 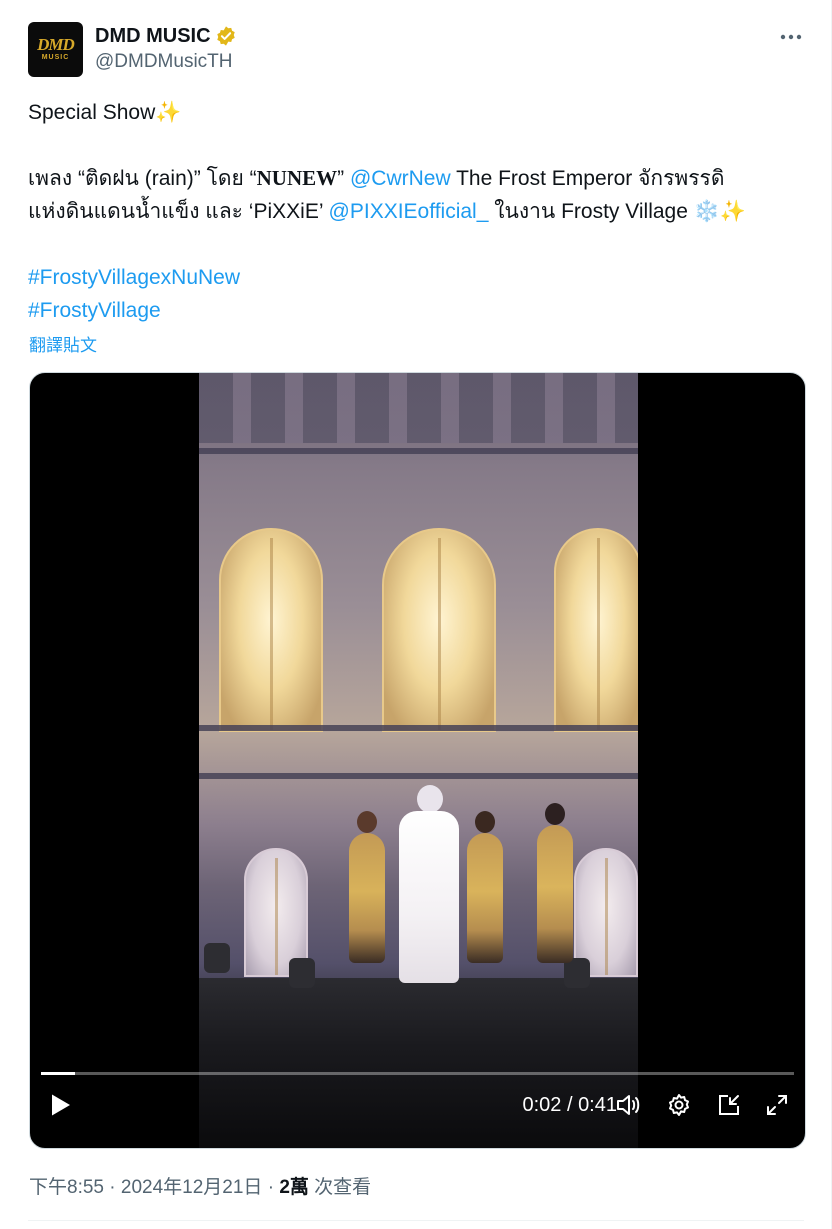 What do you see at coordinates (400, 178) in the screenshot?
I see `mention-cwrnew: @CwrNew` at bounding box center [400, 178].